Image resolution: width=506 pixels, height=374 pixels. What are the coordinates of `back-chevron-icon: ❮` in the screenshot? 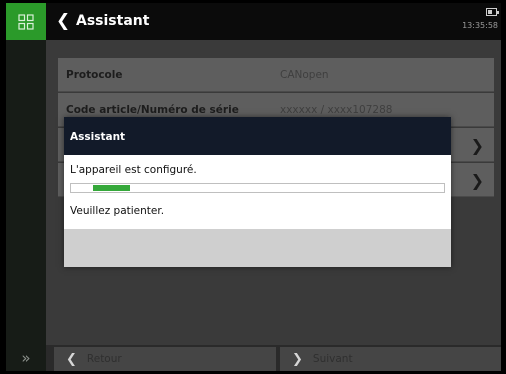 It's located at (63, 21).